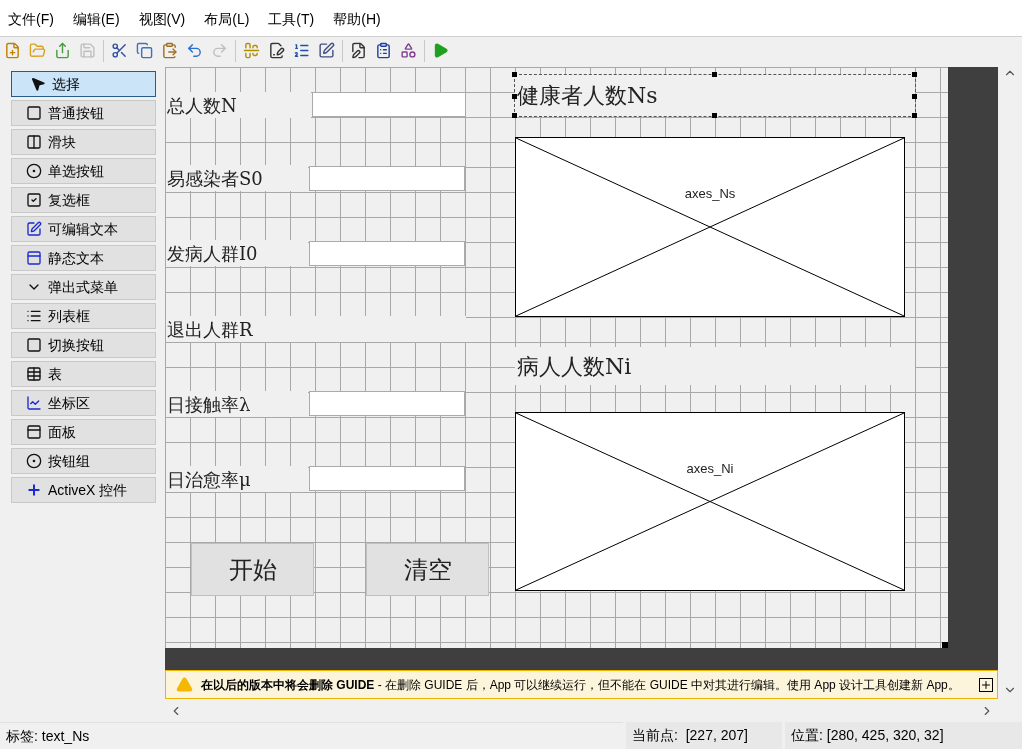 This screenshot has width=1022, height=749. Describe the element at coordinates (945, 645) in the screenshot. I see `resize-handle` at that location.